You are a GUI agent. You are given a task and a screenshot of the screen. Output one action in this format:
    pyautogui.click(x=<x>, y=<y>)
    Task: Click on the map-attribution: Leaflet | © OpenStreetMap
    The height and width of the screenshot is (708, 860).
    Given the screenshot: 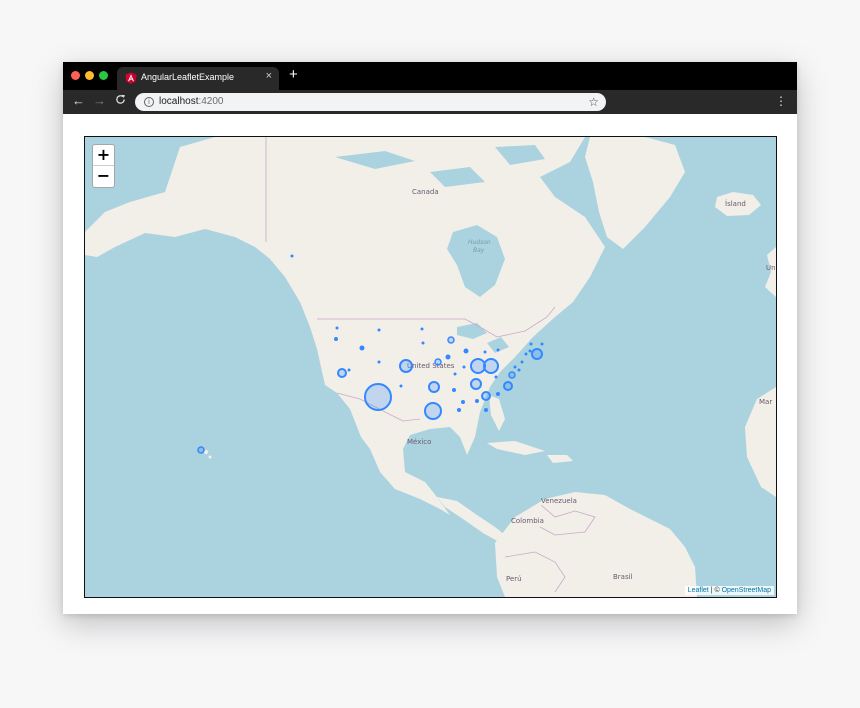 What is the action you would take?
    pyautogui.click(x=729, y=590)
    